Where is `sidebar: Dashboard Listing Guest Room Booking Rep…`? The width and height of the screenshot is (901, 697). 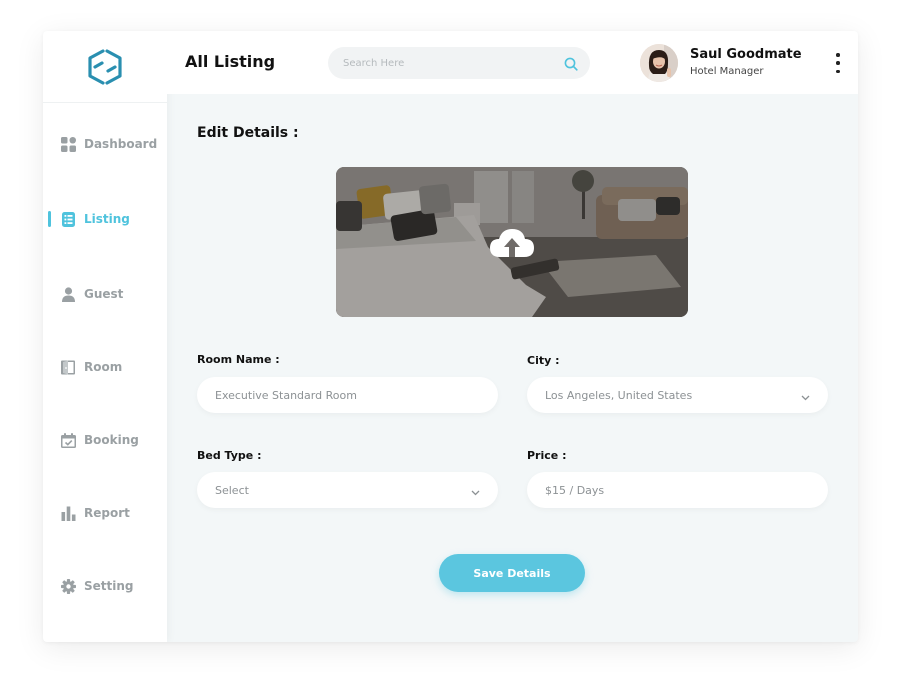 sidebar: Dashboard Listing Guest Room Booking Rep… is located at coordinates (105, 336).